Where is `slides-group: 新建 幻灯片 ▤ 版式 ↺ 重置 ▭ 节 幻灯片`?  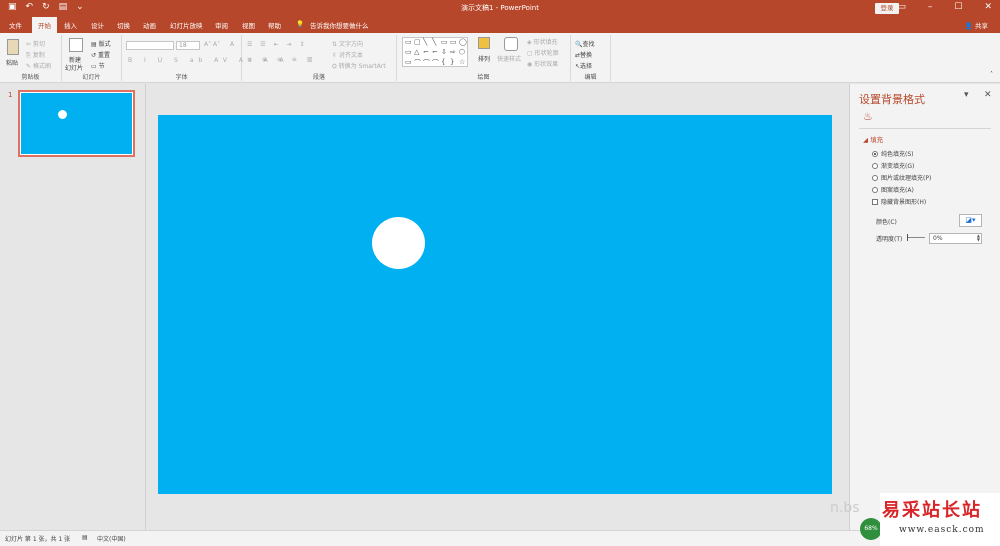 slides-group: 新建 幻灯片 ▤ 版式 ↺ 重置 ▭ 节 幻灯片 is located at coordinates (92, 58).